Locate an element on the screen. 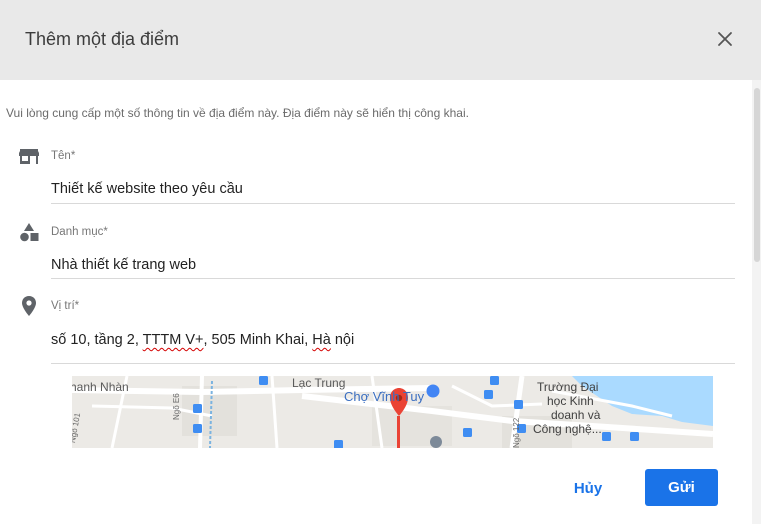  name-input: Thiết kế website theo yêu cầu is located at coordinates (393, 189).